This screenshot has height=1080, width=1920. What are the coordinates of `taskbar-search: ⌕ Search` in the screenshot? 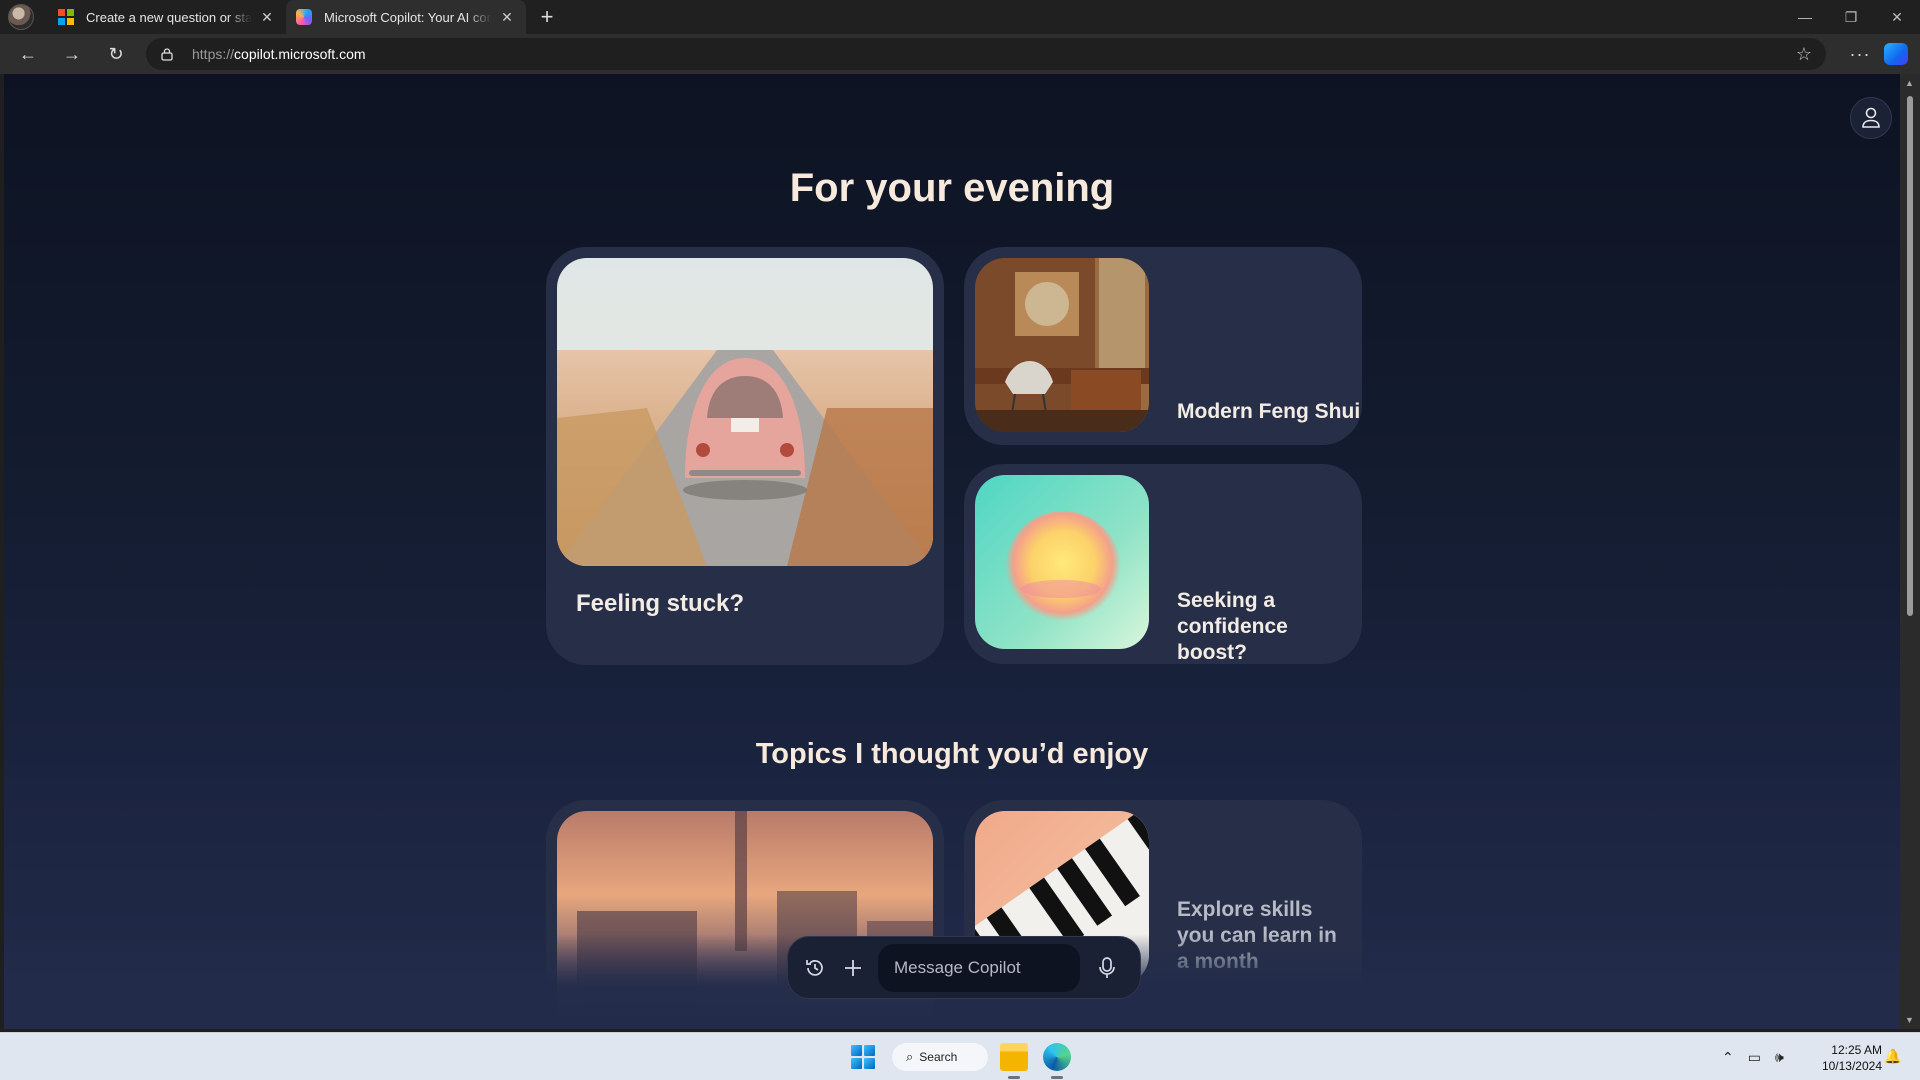 It's located at (940, 1057).